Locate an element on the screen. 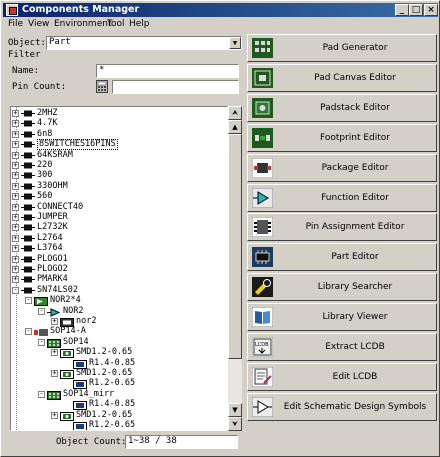 The width and height of the screenshot is (440, 457). library-searcher-button: Library Searcher is located at coordinates (342, 287).